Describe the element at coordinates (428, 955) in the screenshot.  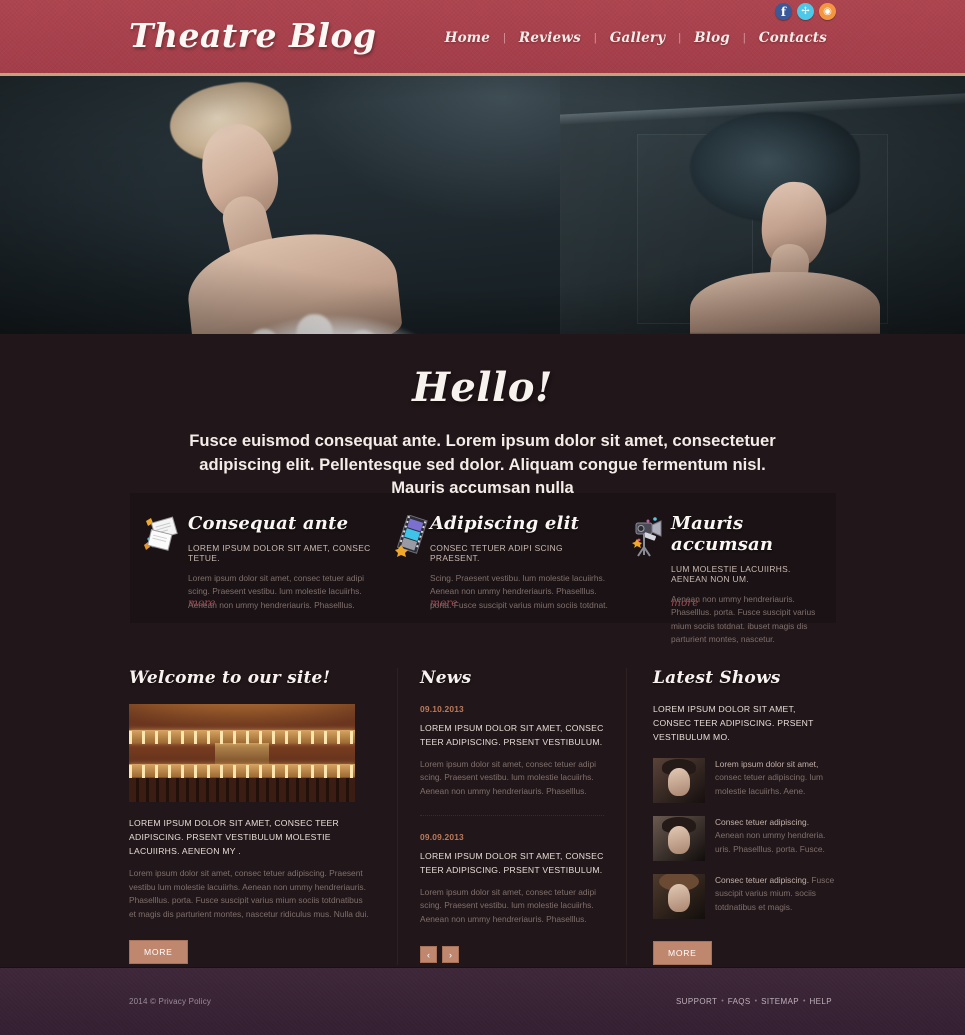
I see `pager-prev-button: ‹` at that location.